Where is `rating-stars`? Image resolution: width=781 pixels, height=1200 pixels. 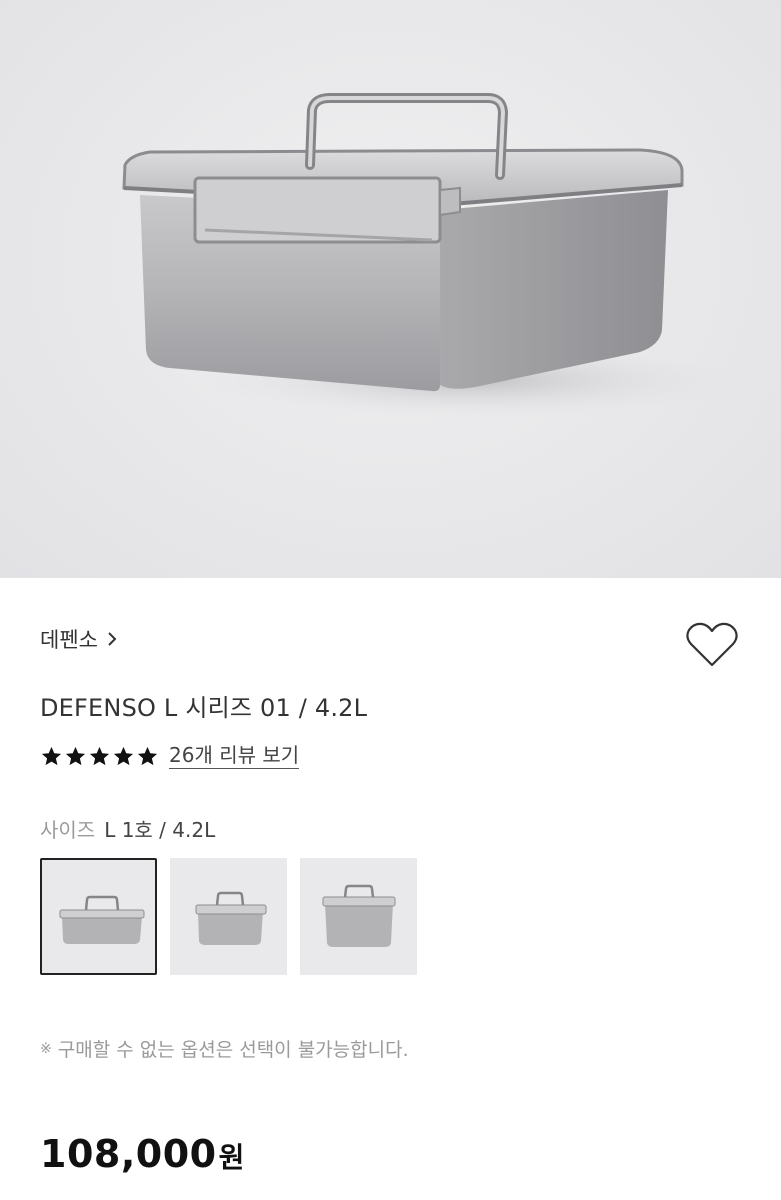 rating-stars is located at coordinates (99, 756).